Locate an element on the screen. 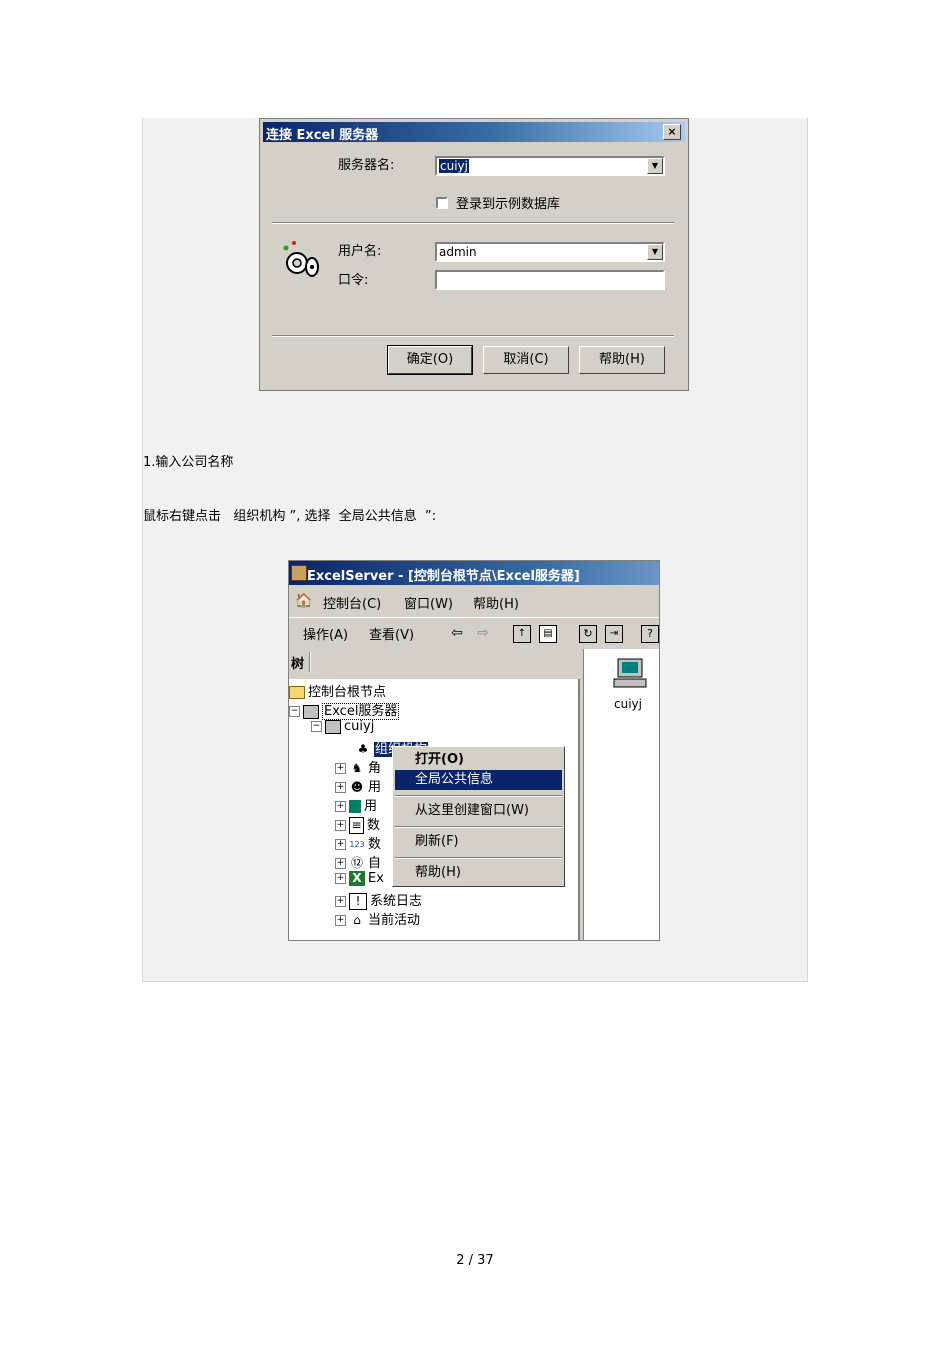 Image resolution: width=950 pixels, height=1345 pixels. tree-root: 控制台根节点 is located at coordinates (337, 690).